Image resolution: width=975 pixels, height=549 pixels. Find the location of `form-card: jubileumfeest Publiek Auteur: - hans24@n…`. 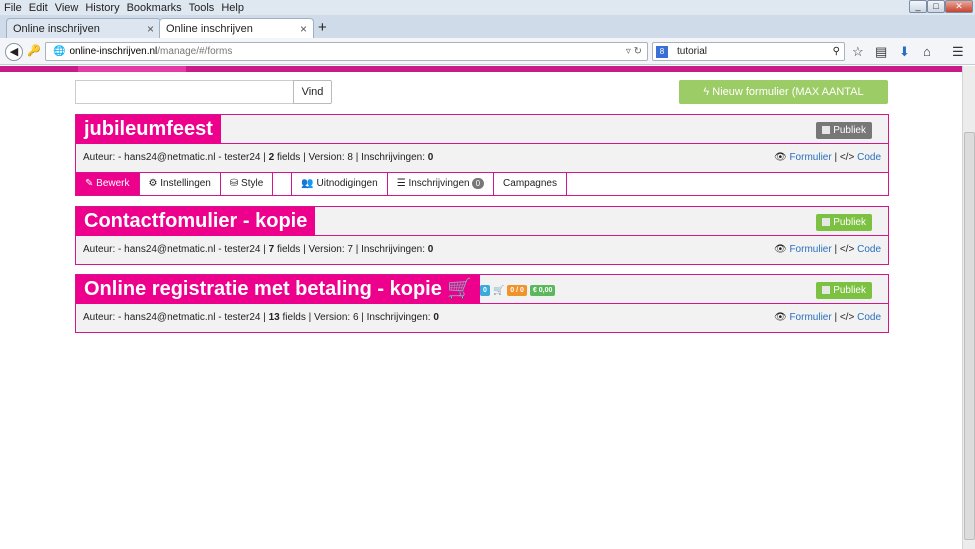

form-card: jubileumfeest Publiek Auteur: - hans24@n… is located at coordinates (482, 155).